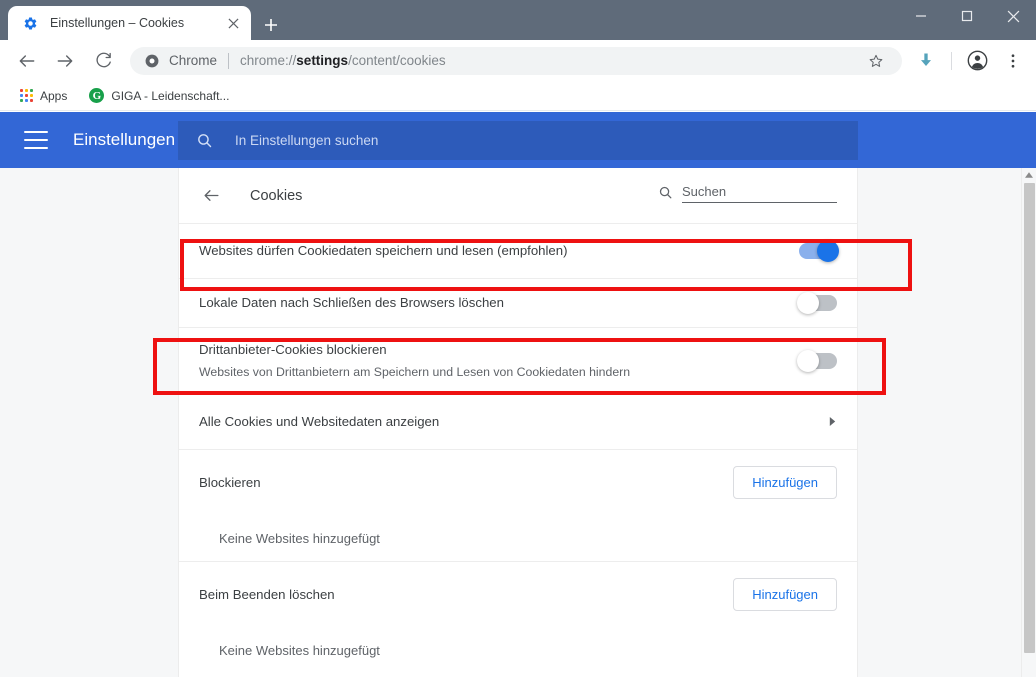 The image size is (1036, 677). I want to click on scroll-up-arrow-icon, so click(1029, 175).